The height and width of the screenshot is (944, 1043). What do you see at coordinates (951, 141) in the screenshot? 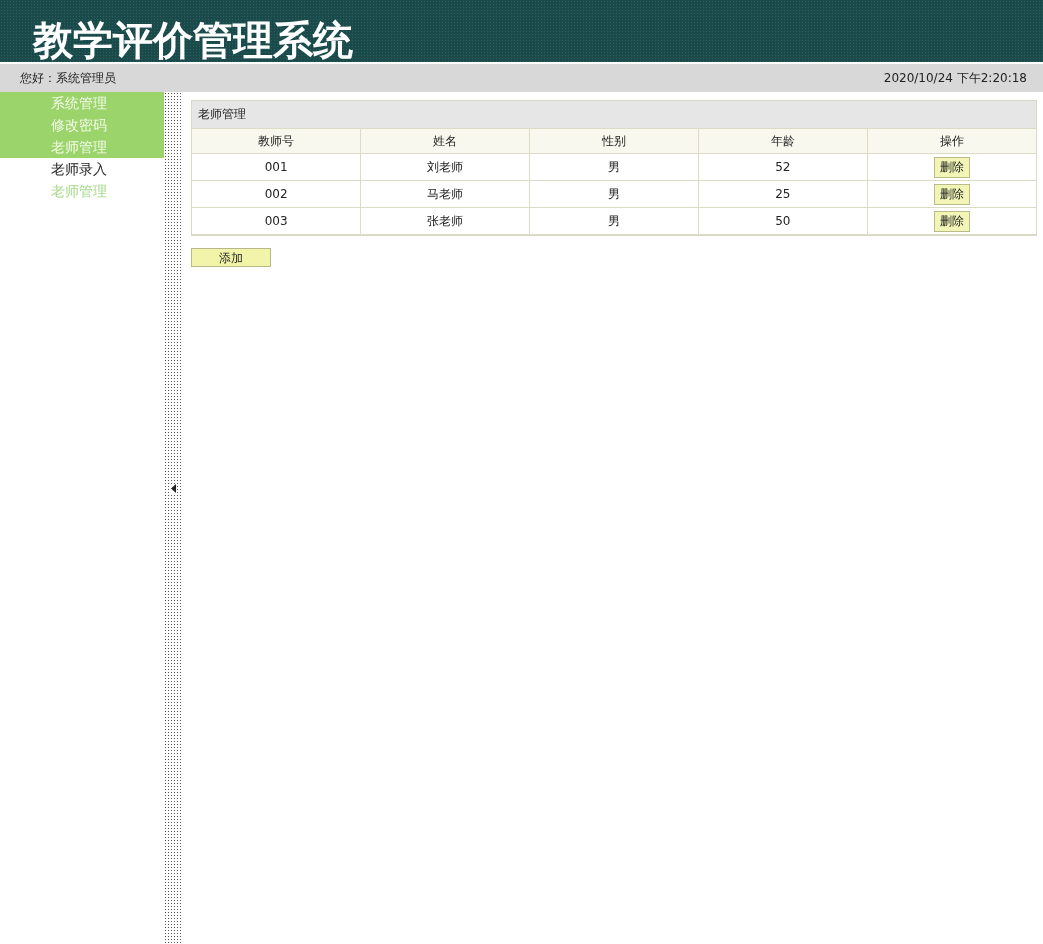
I see `column-header: 操作` at bounding box center [951, 141].